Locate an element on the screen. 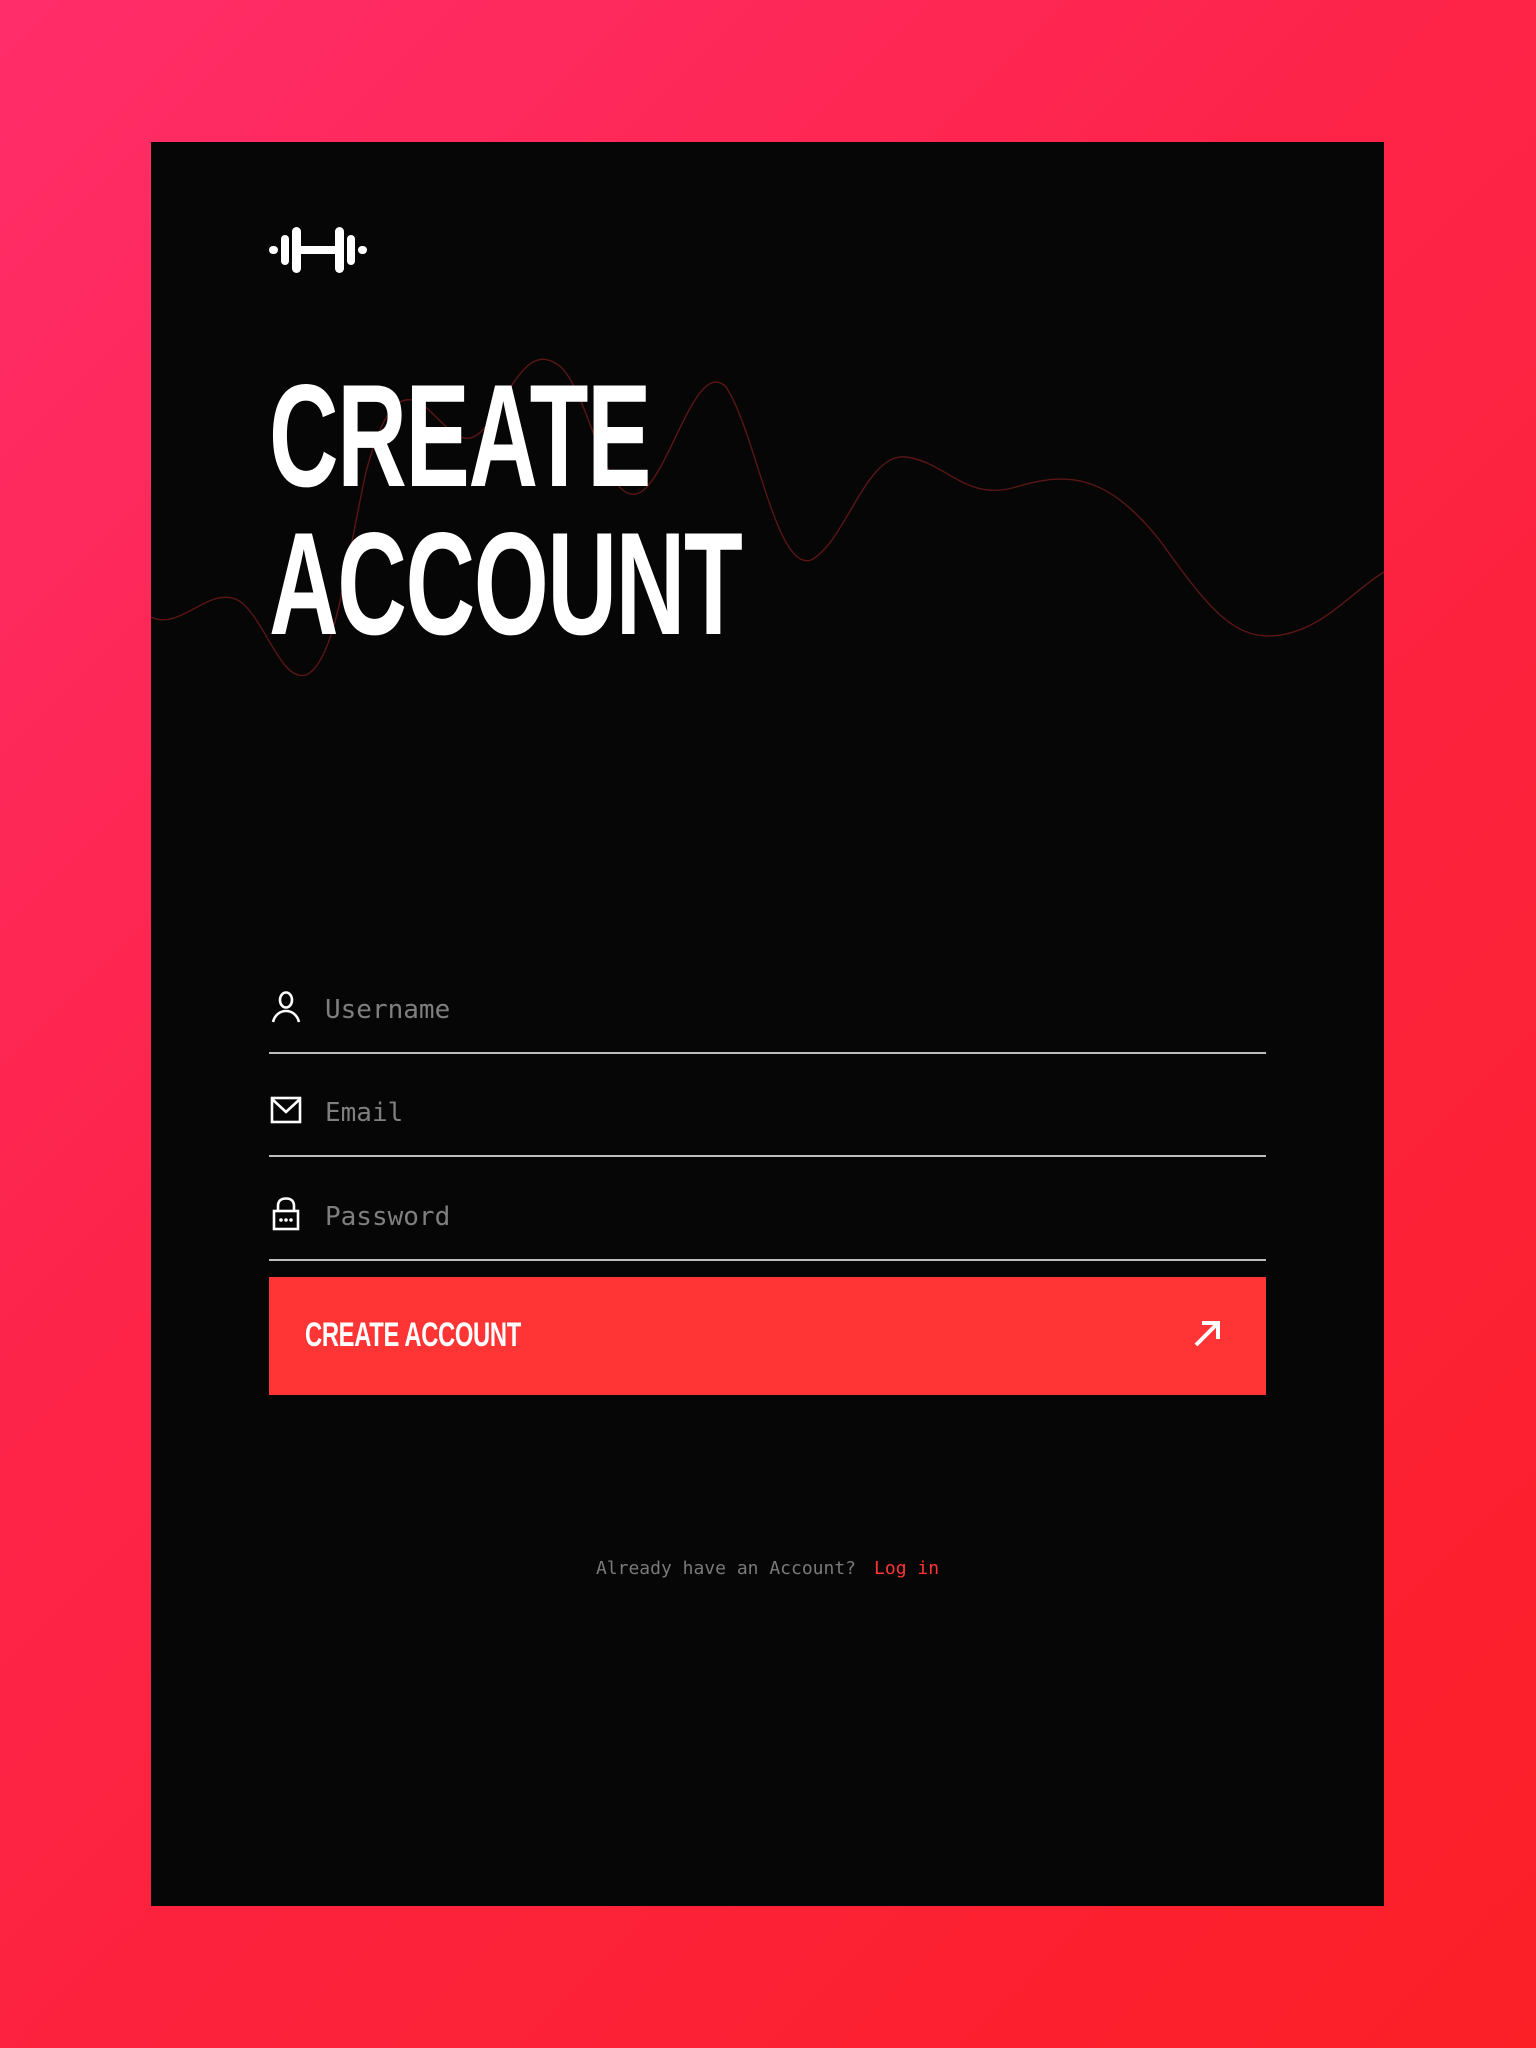 This screenshot has width=1536, height=2048. email-field is located at coordinates (767, 1121).